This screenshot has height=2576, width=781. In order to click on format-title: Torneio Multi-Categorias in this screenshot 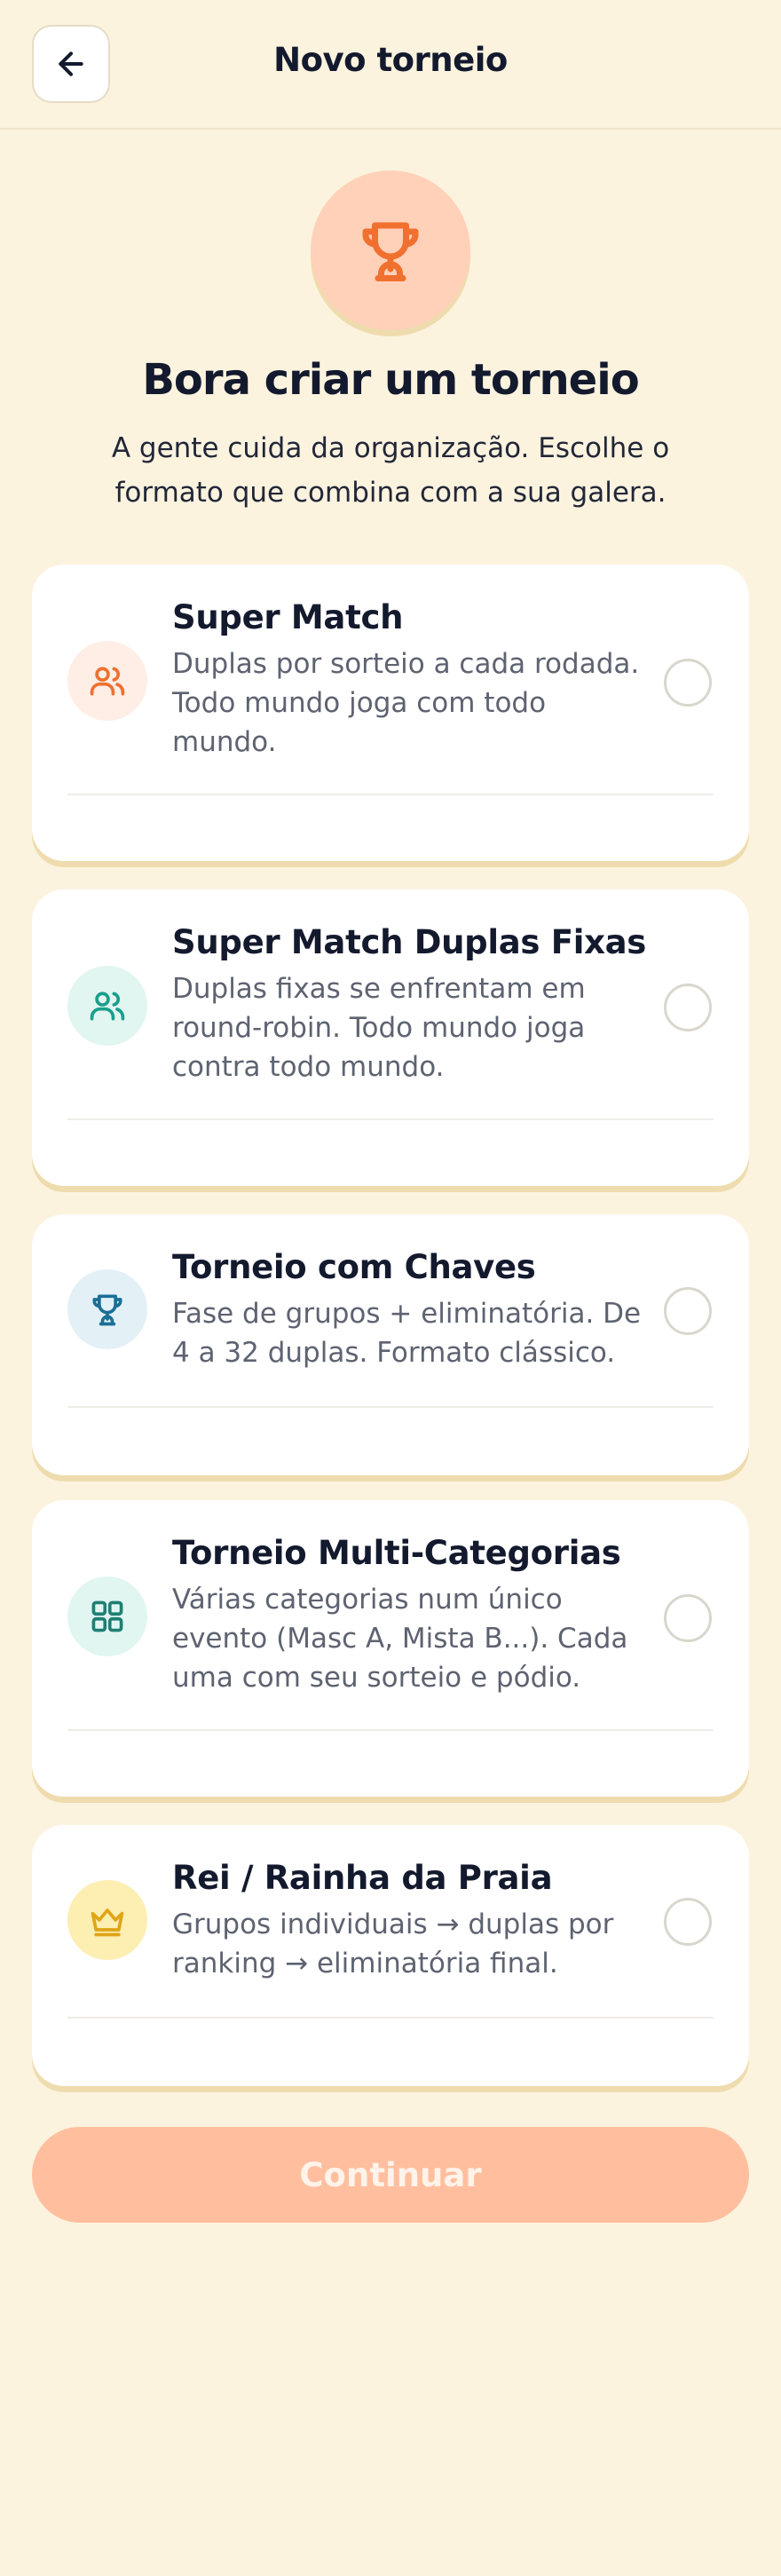, I will do `click(396, 1553)`.